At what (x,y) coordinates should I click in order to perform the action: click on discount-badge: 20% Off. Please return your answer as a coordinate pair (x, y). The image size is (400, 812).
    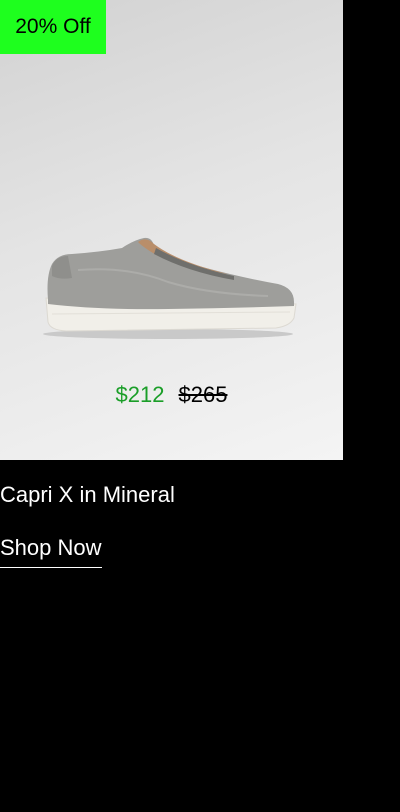
    Looking at the image, I should click on (53, 27).